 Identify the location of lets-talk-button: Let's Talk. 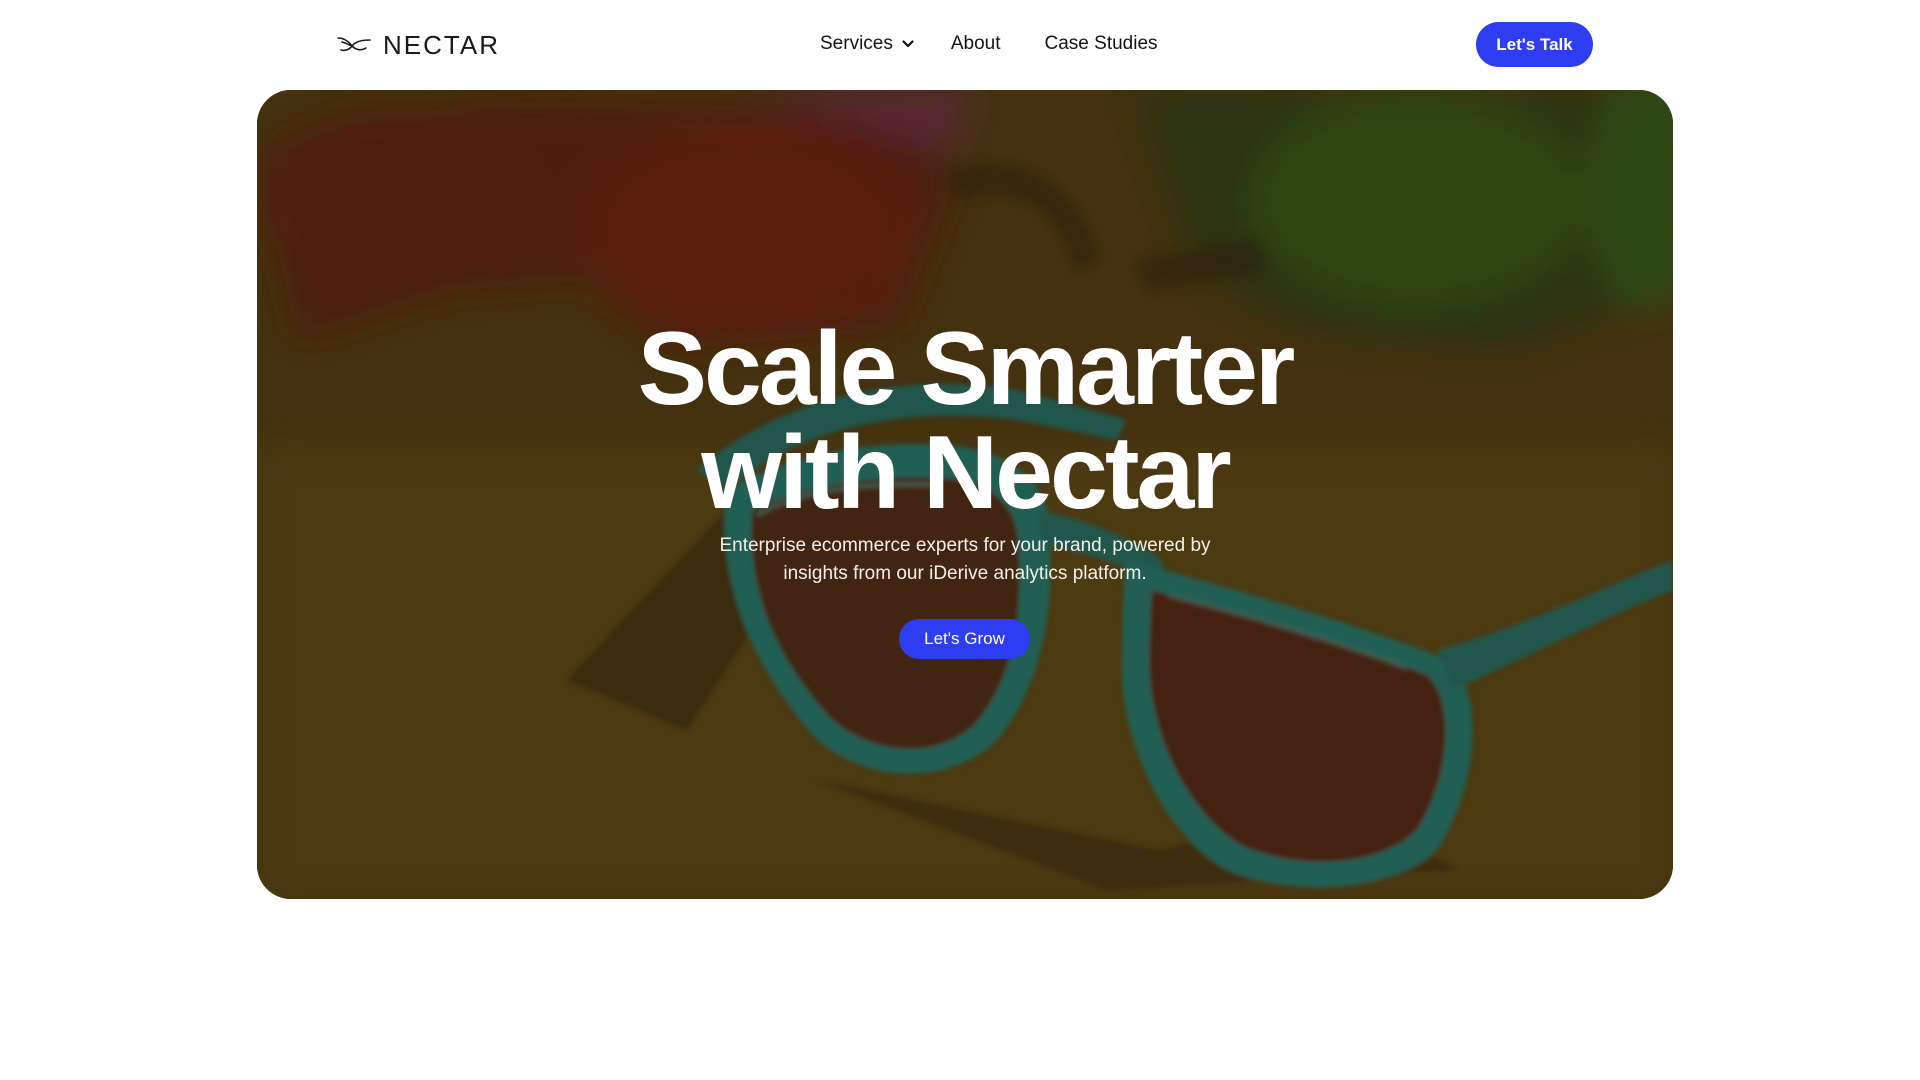
(1534, 44).